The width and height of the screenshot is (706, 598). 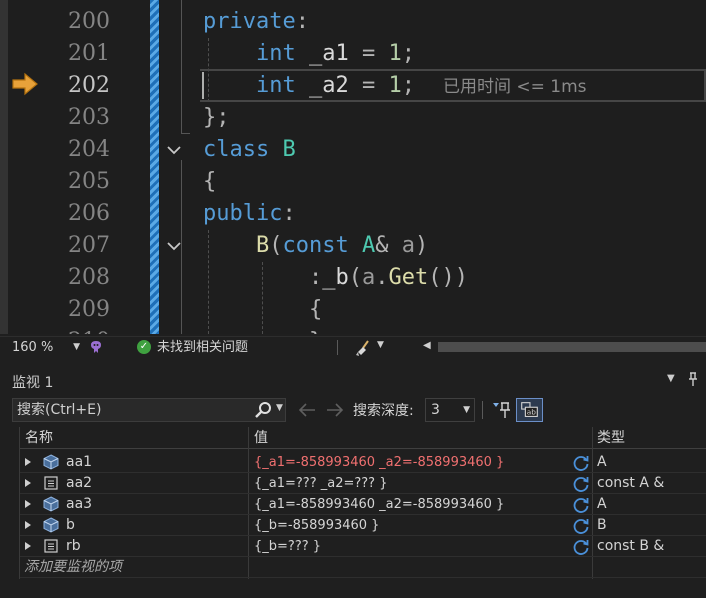 I want to click on code-line: 203};, so click(x=353, y=118).